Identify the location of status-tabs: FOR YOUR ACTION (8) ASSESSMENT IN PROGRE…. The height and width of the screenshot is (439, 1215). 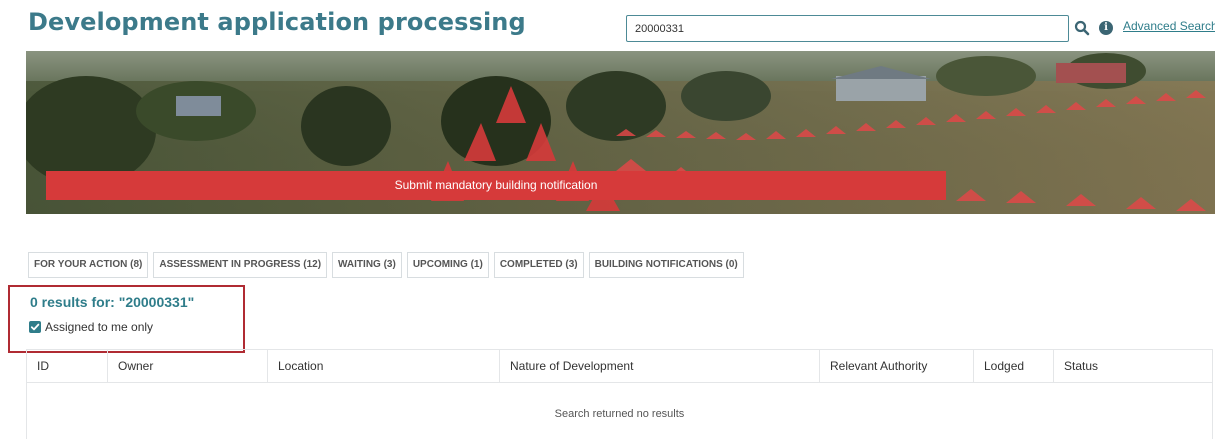
(386, 265).